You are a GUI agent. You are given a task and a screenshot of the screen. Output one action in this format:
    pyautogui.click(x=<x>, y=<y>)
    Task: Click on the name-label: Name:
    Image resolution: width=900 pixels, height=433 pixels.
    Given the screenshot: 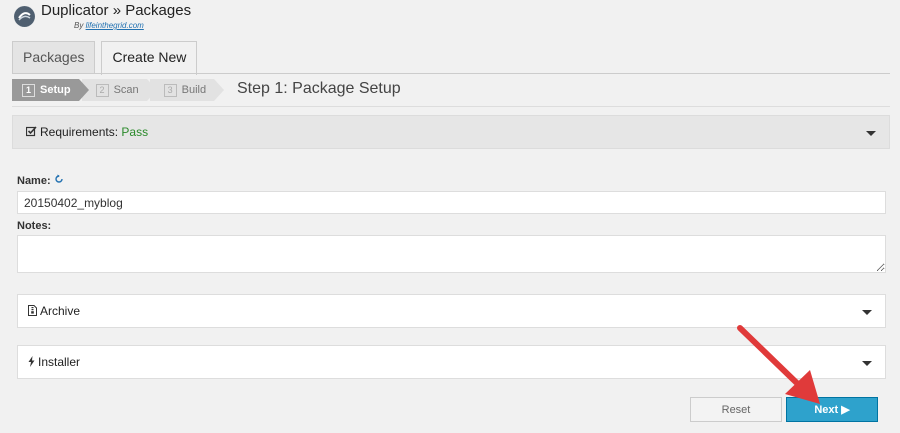 What is the action you would take?
    pyautogui.click(x=40, y=180)
    